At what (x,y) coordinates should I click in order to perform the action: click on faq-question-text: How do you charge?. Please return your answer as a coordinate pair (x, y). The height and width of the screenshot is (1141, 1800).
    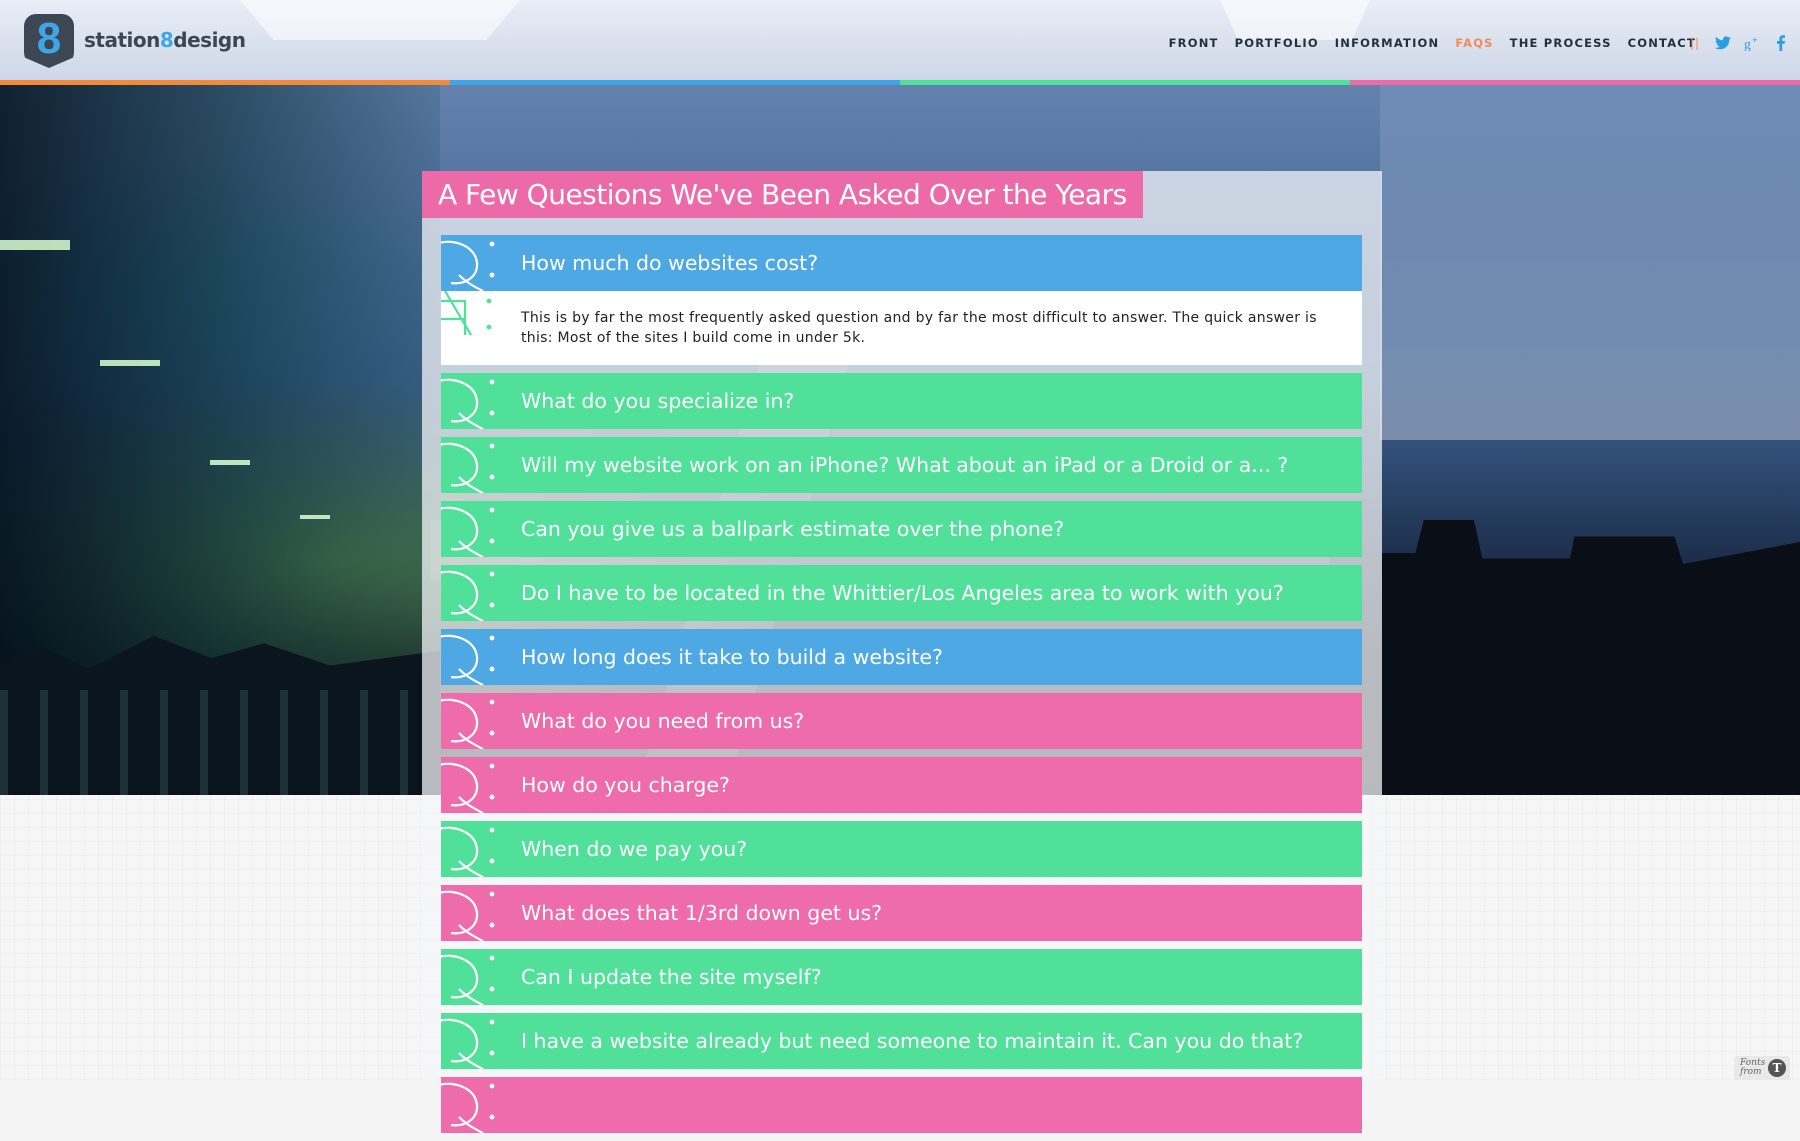
    Looking at the image, I should click on (625, 785).